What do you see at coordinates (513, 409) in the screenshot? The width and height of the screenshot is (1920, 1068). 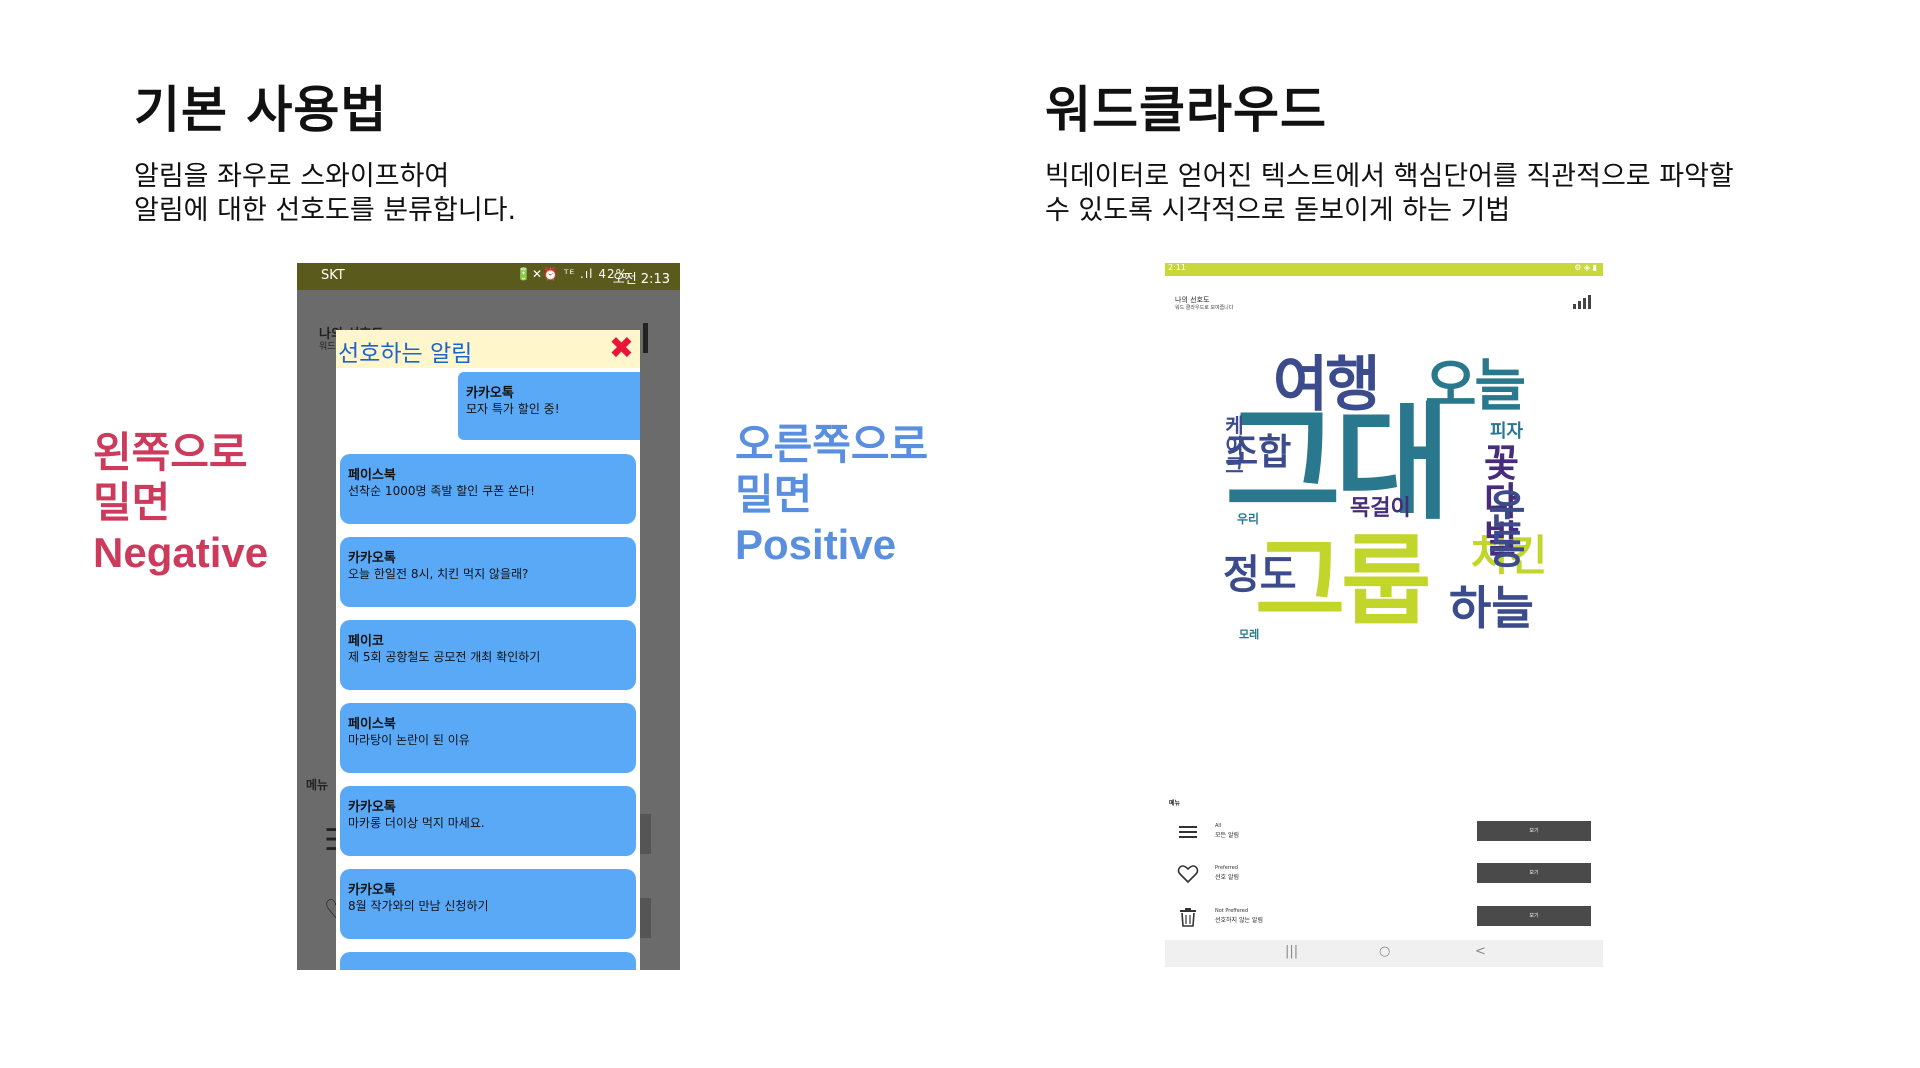 I see `notification-message: 모자 특가 할인 중!` at bounding box center [513, 409].